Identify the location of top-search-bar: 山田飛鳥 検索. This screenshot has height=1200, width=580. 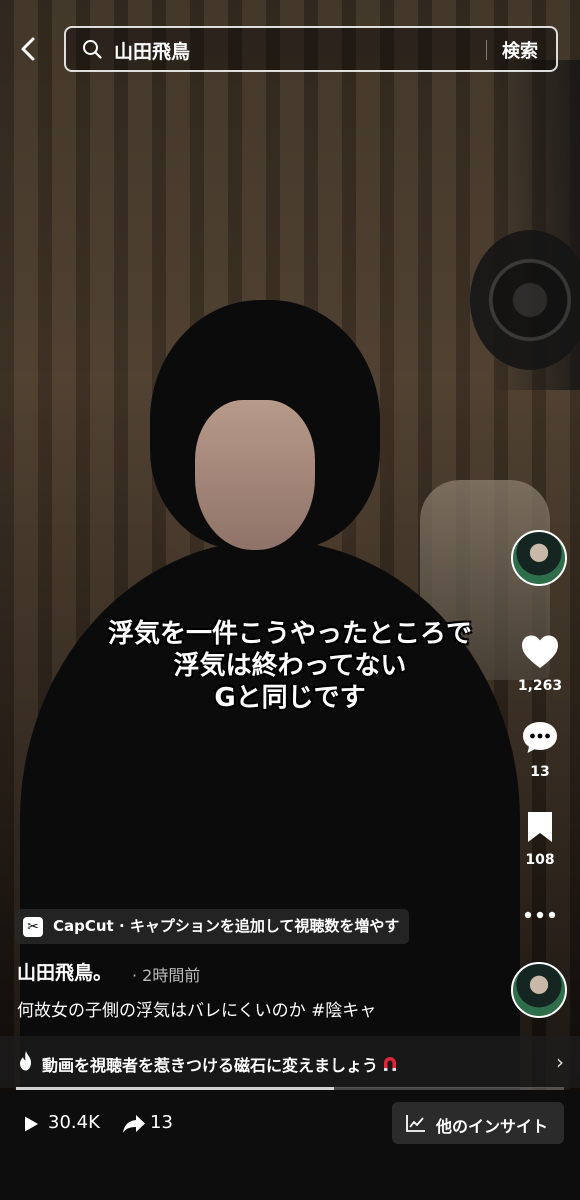
(290, 50).